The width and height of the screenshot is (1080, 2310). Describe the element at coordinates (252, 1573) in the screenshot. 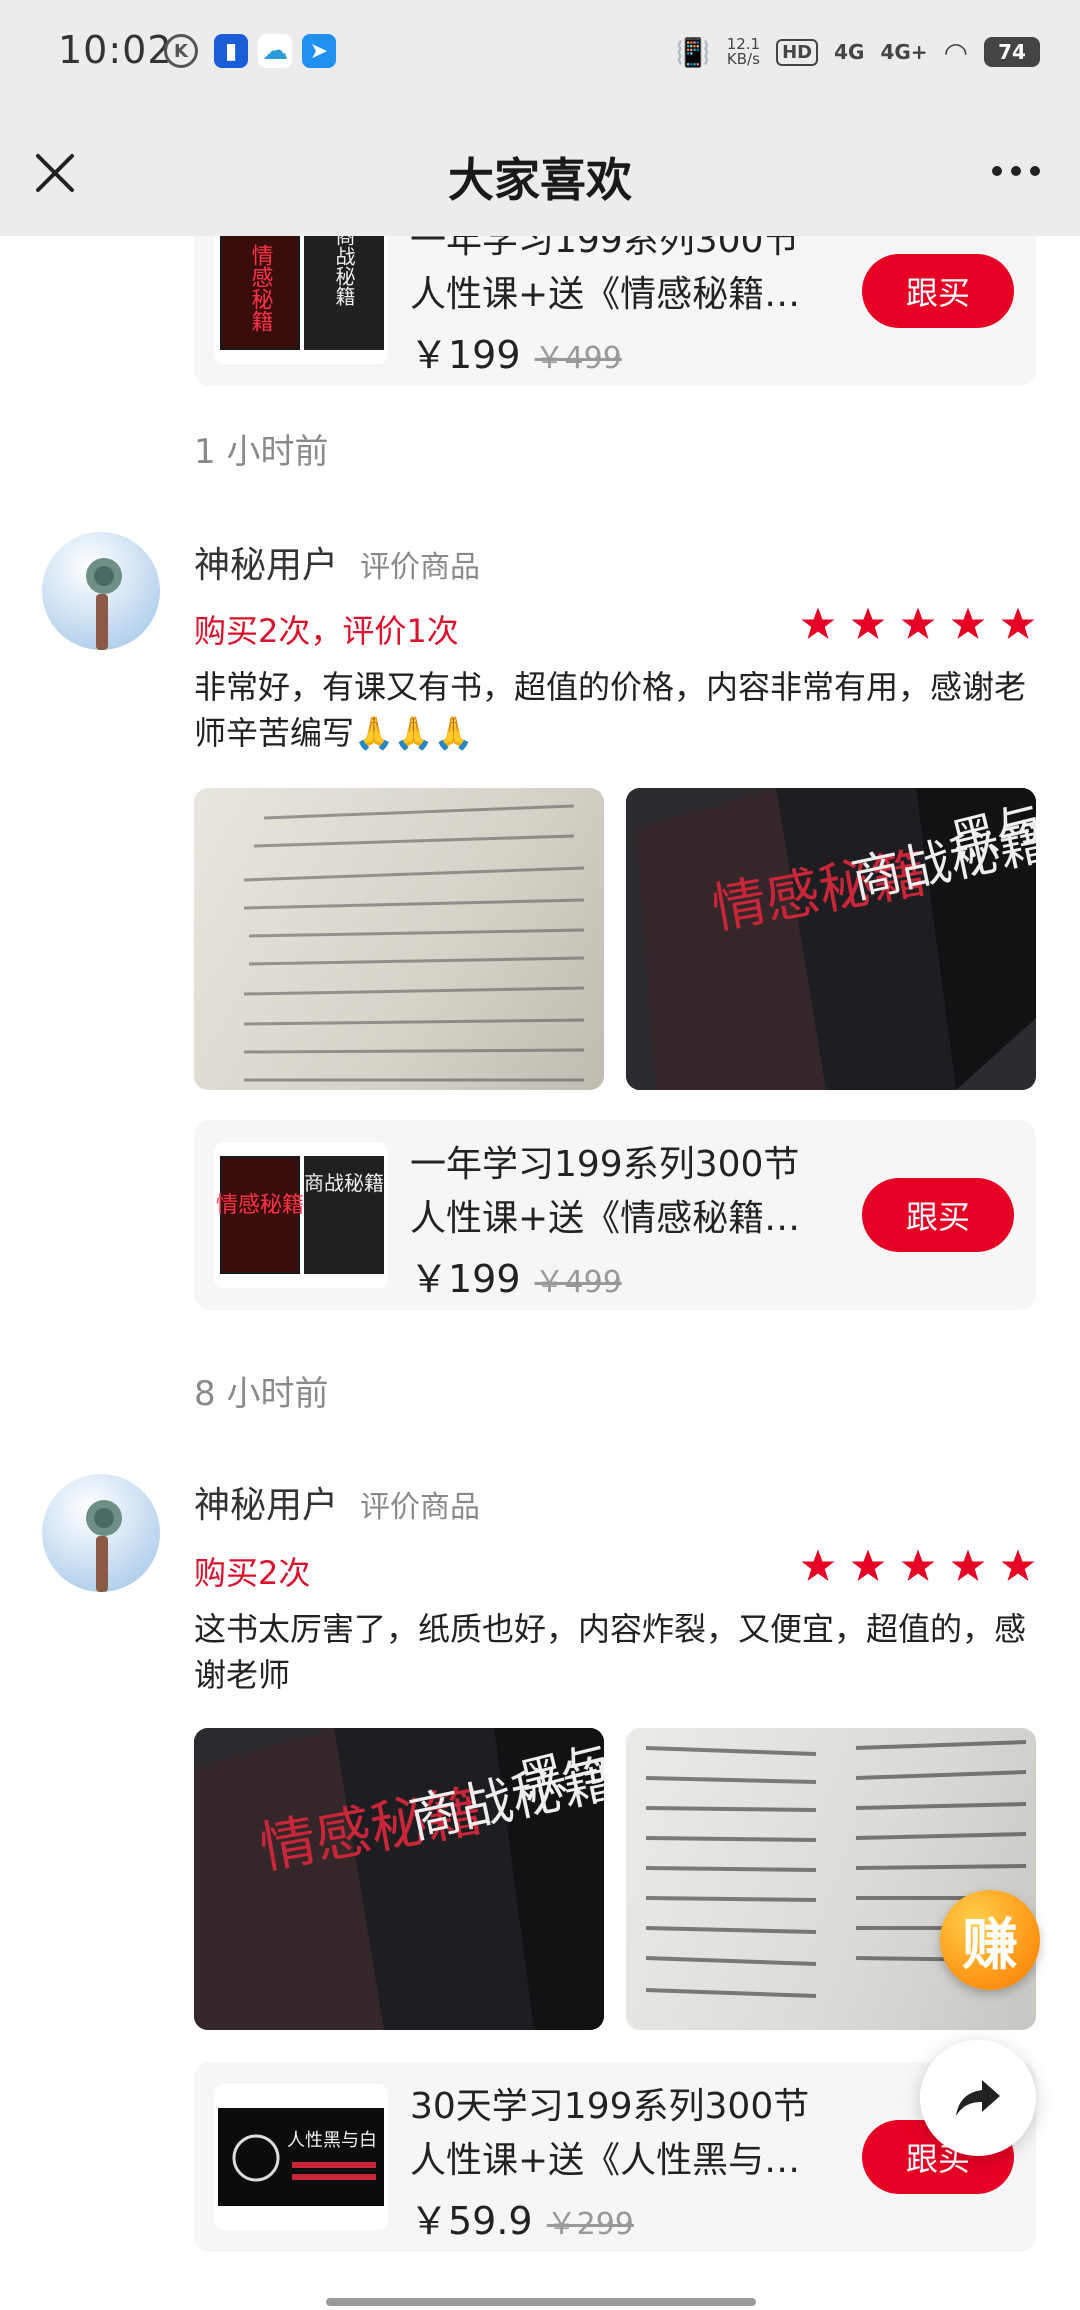

I see `purchase-info: 购买2次` at that location.